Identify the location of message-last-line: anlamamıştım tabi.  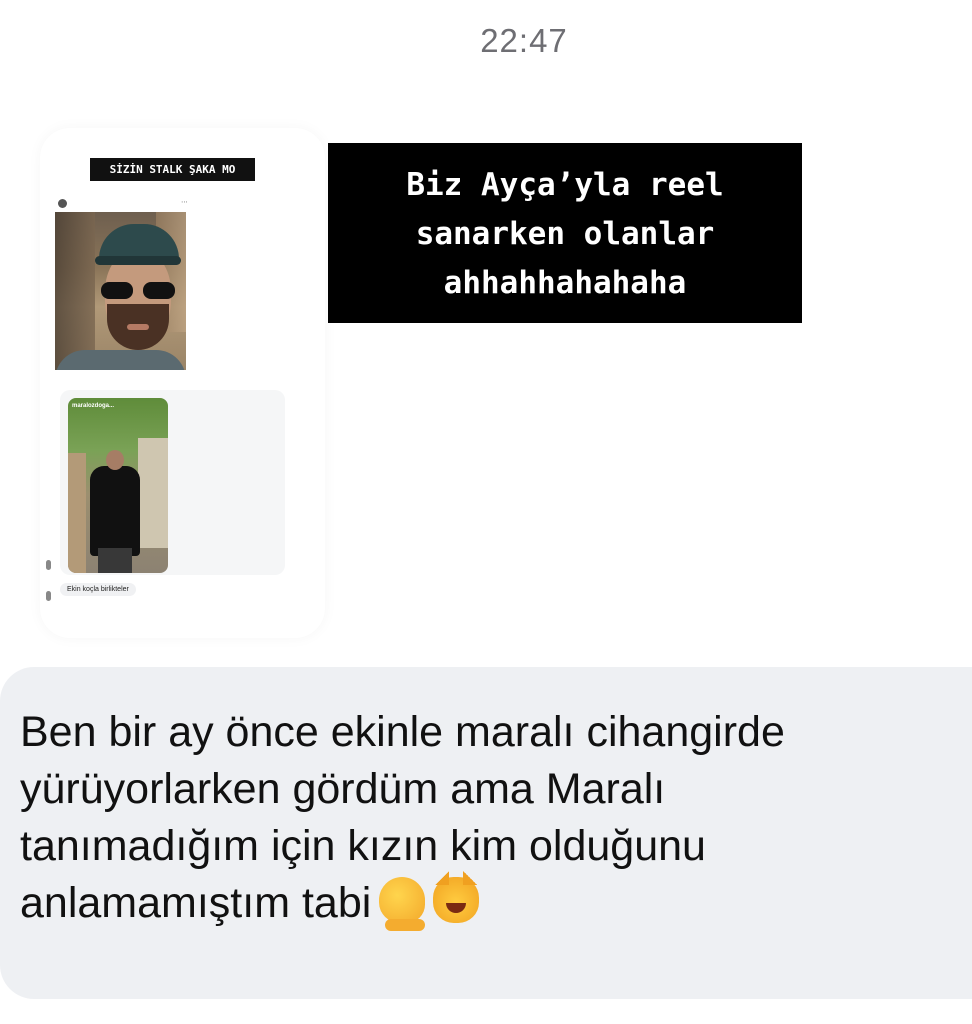
(496, 901).